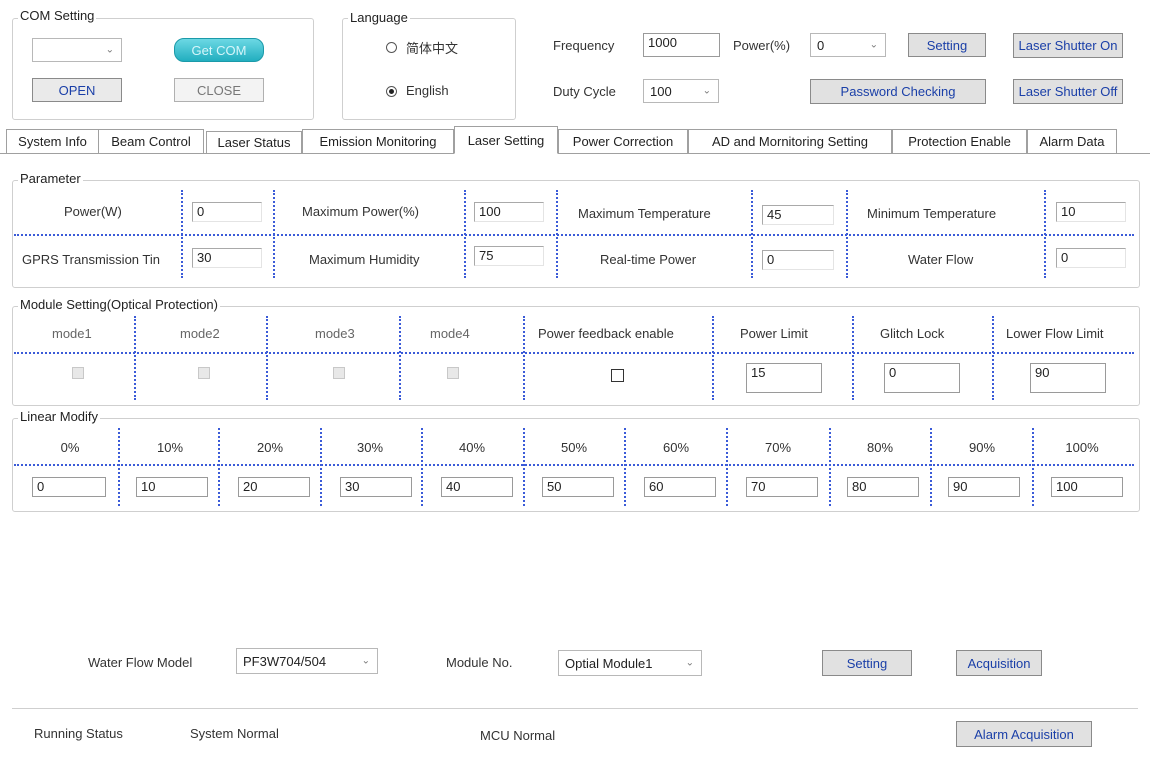  I want to click on water-flow-model-value: PF3W704/504, so click(285, 661).